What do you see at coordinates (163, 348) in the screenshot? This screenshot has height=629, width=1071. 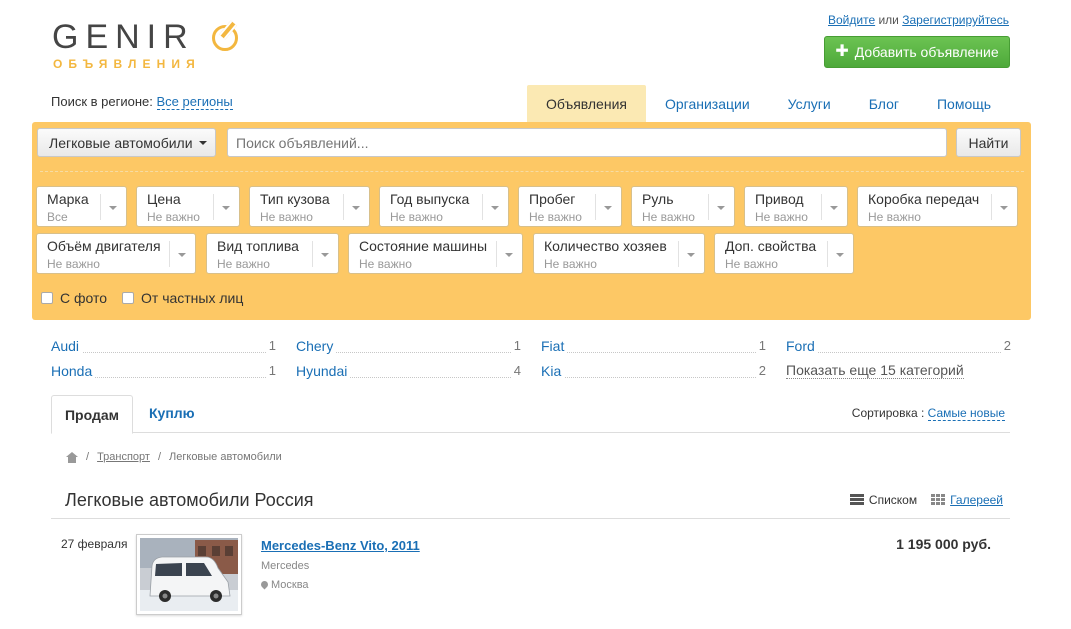 I see `brand-item: Audi 1` at bounding box center [163, 348].